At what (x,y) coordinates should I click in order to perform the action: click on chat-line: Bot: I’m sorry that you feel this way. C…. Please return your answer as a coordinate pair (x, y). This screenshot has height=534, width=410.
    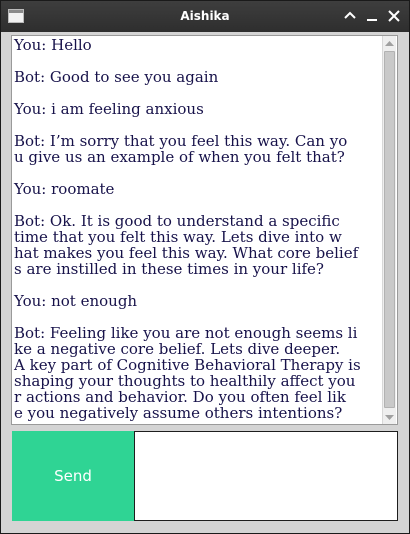
    Looking at the image, I should click on (181, 141).